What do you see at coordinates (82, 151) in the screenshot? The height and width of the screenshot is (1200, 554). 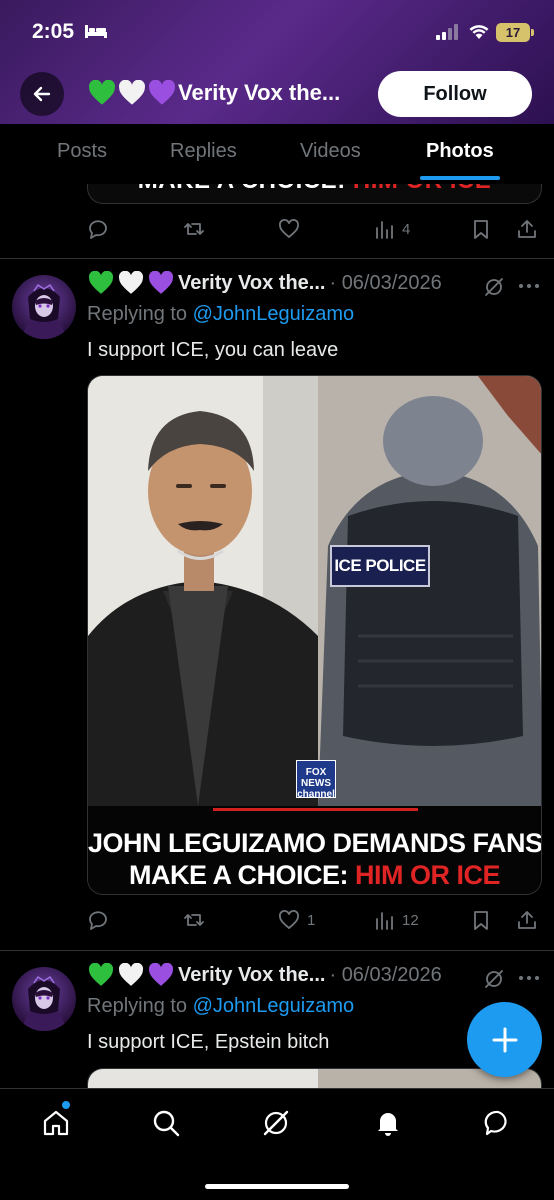 I see `tab-posts: Posts` at bounding box center [82, 151].